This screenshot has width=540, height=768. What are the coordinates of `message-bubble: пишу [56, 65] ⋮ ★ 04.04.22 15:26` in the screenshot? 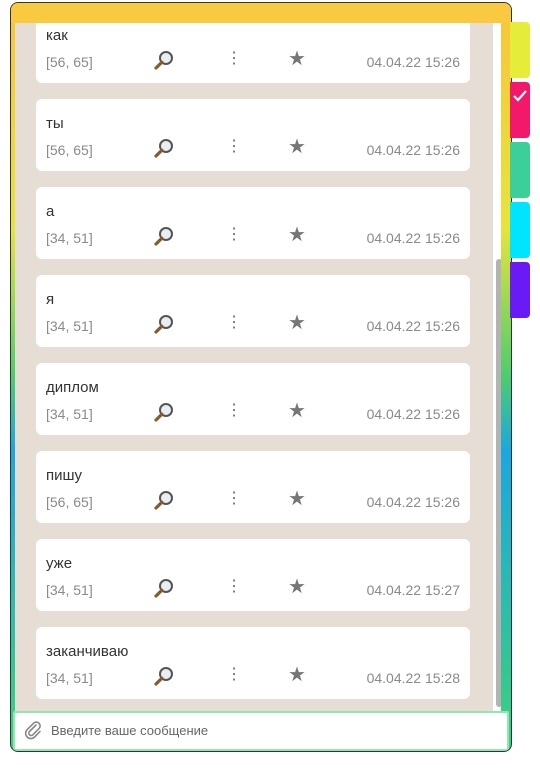 It's located at (253, 487).